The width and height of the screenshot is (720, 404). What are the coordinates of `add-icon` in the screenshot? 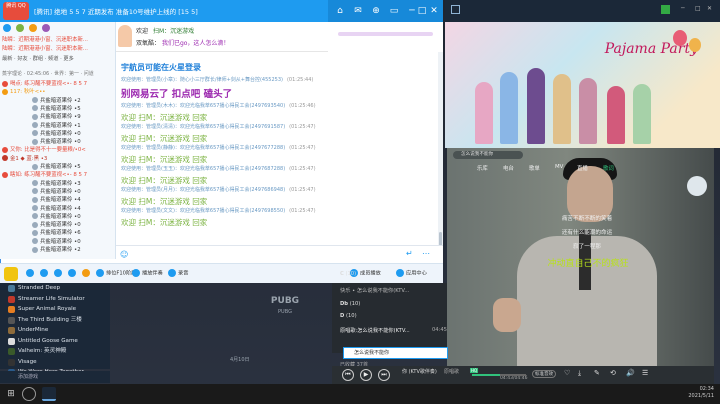 It's located at (45, 28).